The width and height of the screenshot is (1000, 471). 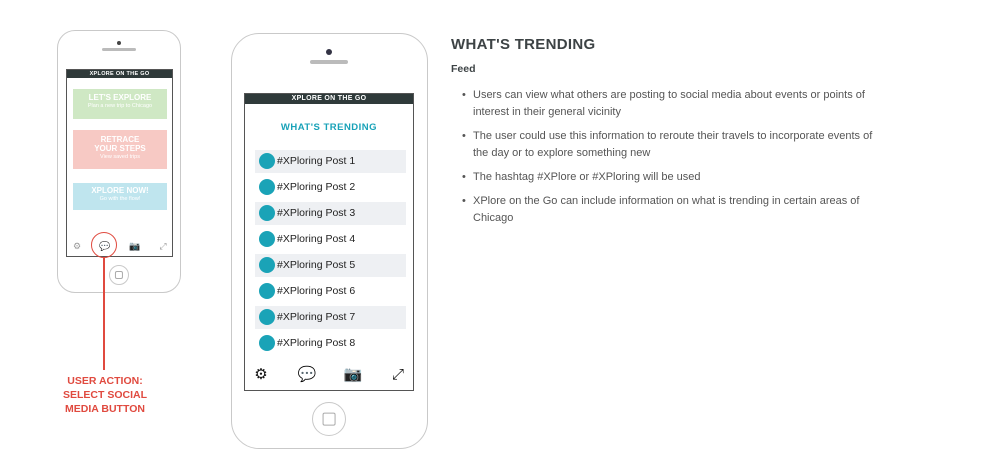 What do you see at coordinates (316, 187) in the screenshot?
I see `post-label: #XPloring Post 2` at bounding box center [316, 187].